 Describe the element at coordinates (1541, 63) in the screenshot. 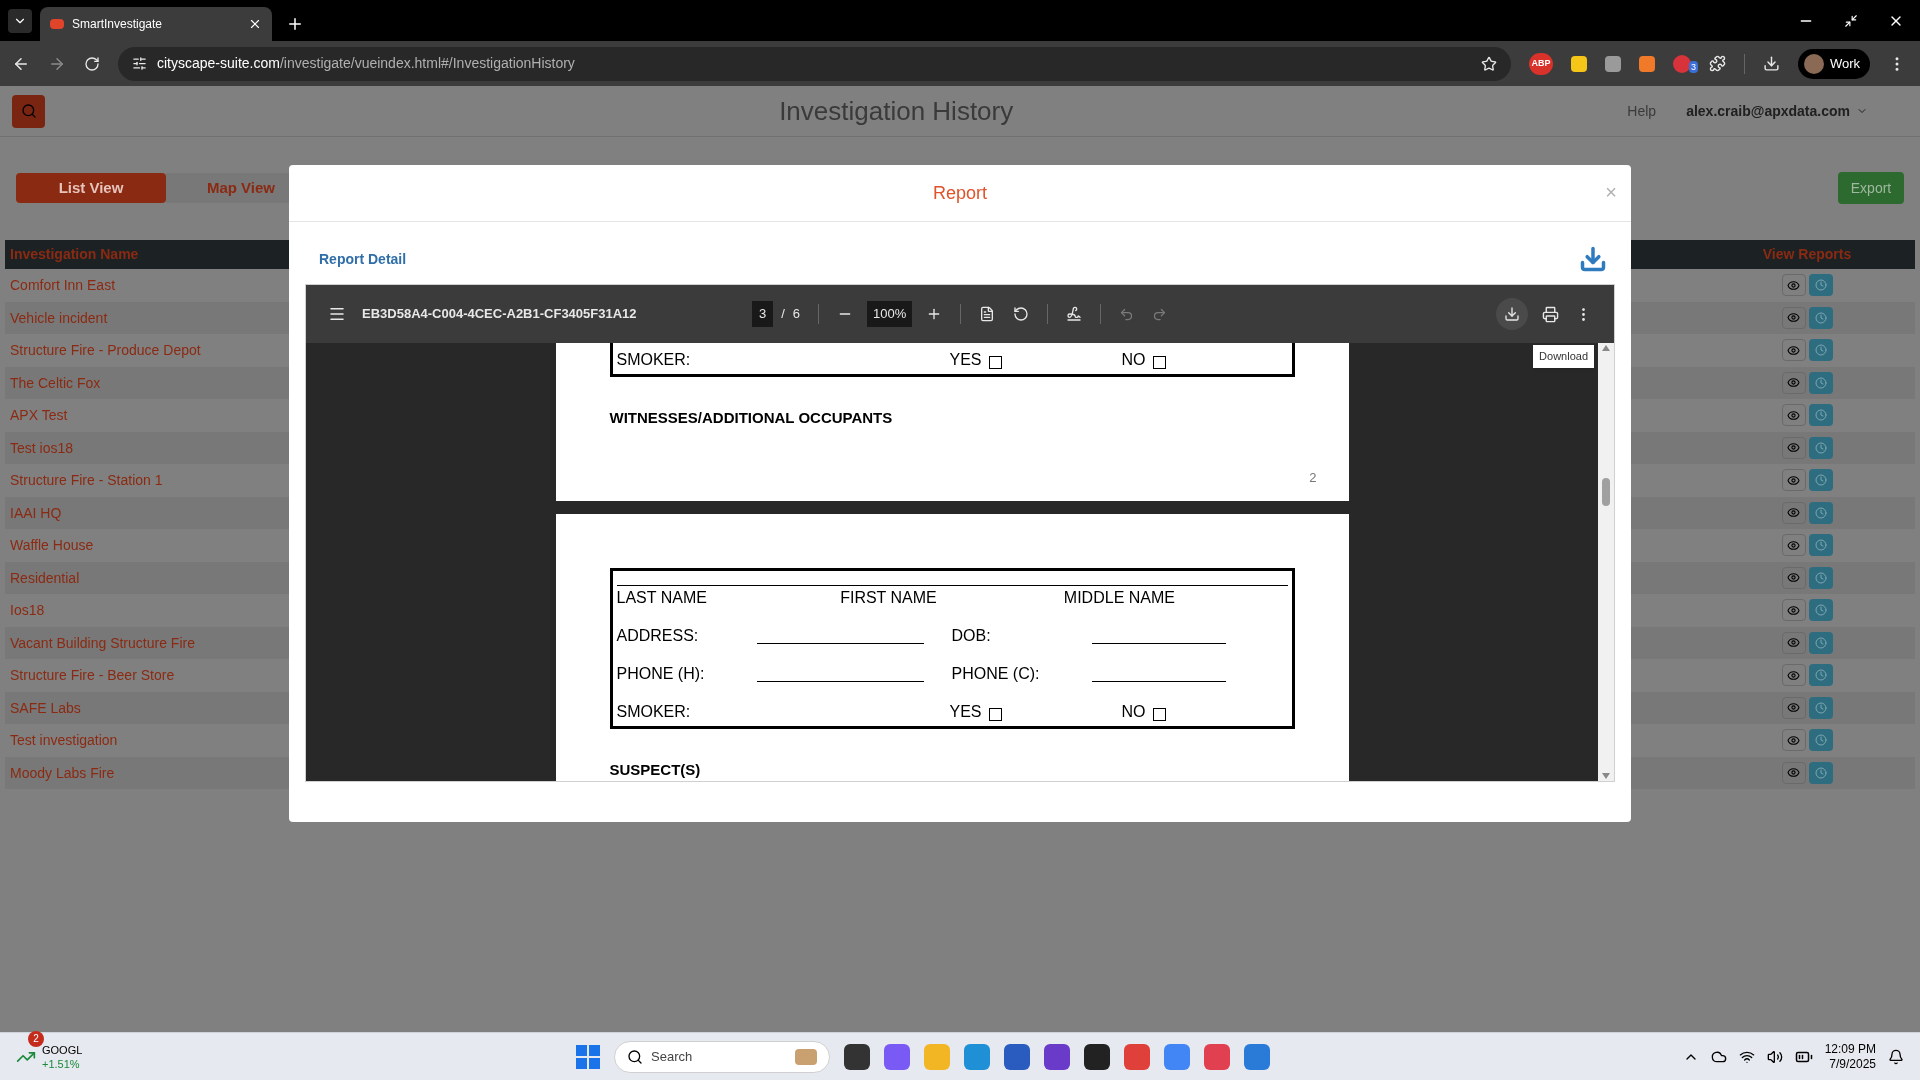

I see `extension-icon: ABP` at that location.